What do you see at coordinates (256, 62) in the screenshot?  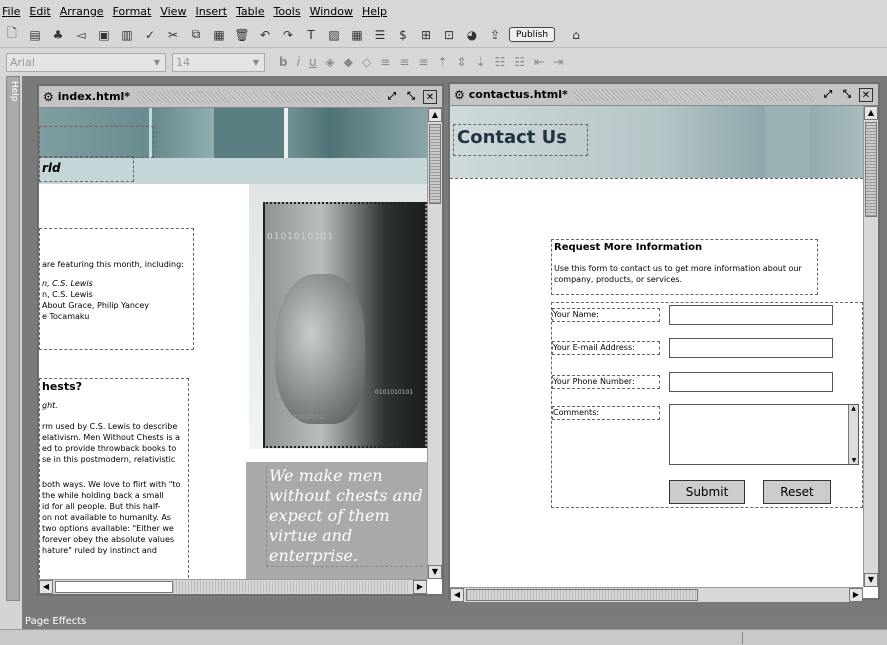 I see `chevron-down-icon: ▼` at bounding box center [256, 62].